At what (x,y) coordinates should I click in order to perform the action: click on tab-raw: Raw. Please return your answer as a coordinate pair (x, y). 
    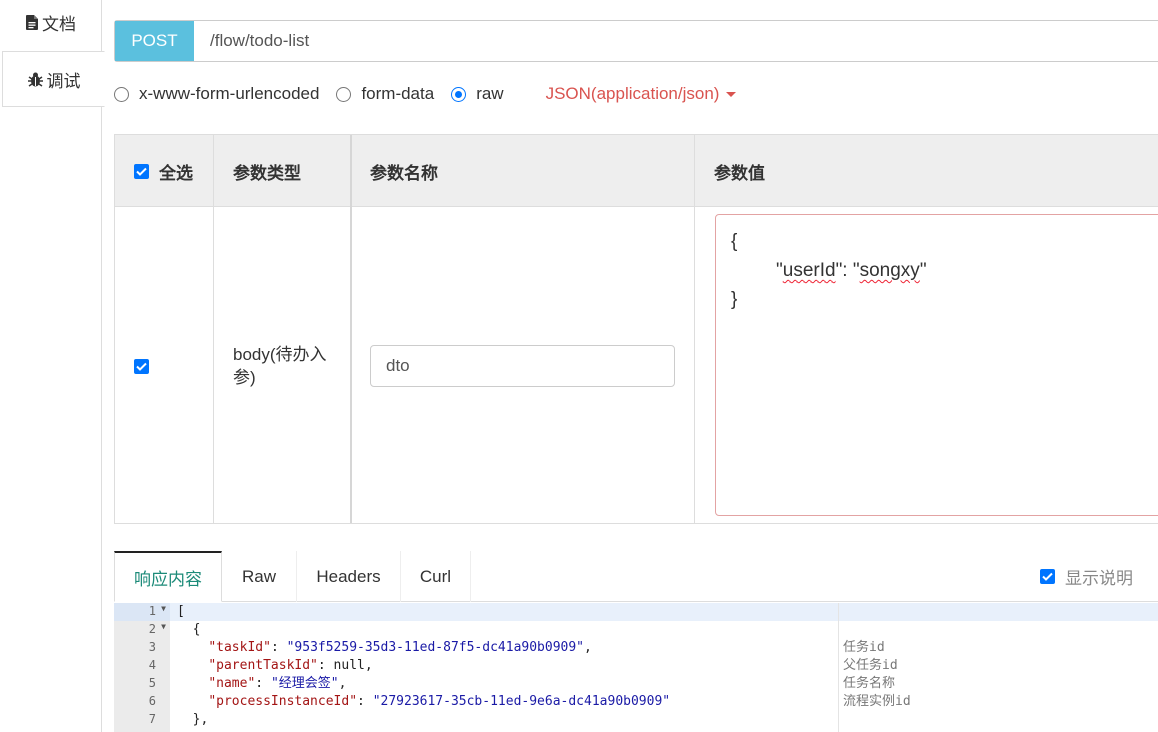
    Looking at the image, I should click on (259, 576).